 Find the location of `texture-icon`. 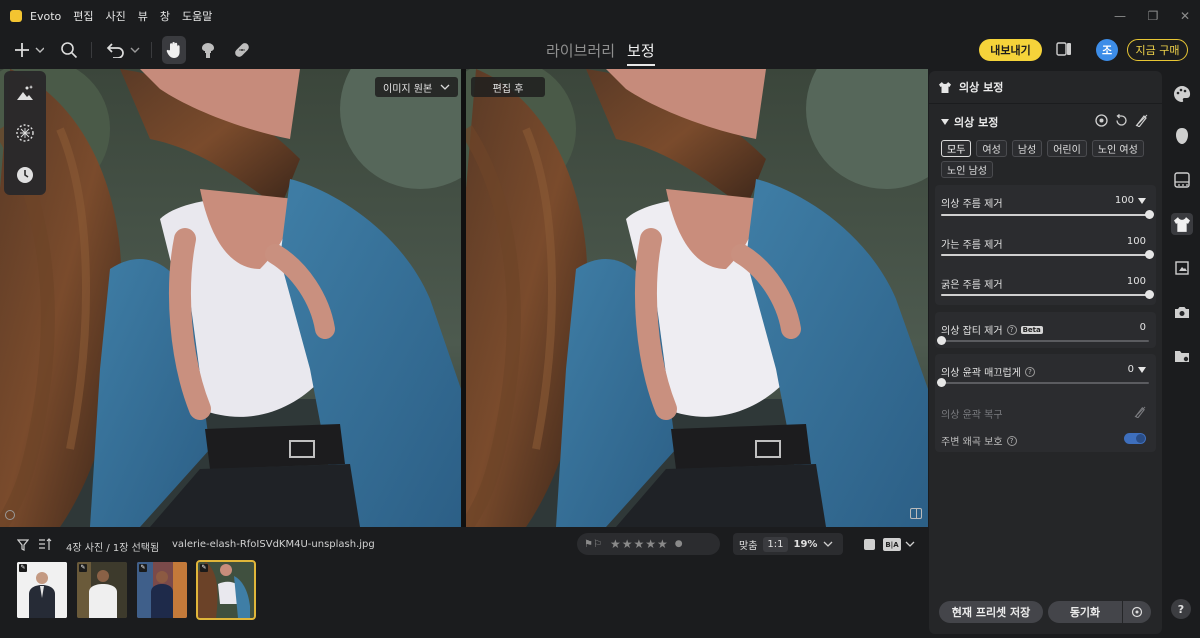

texture-icon is located at coordinates (25, 133).